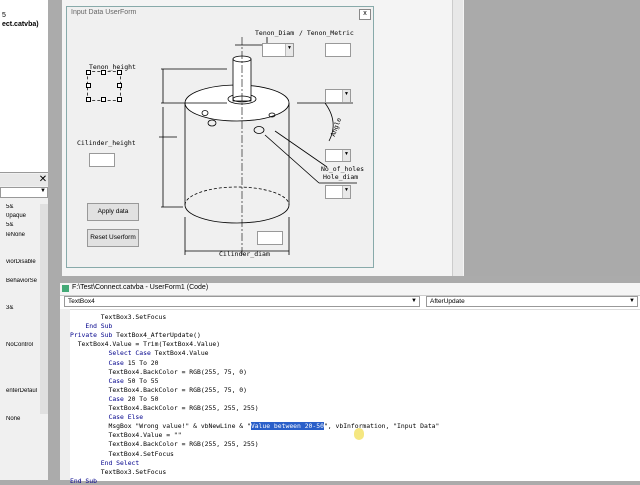 This screenshot has height=485, width=640. Describe the element at coordinates (23, 391) in the screenshot. I see `property-row: enterDefaul` at that location.